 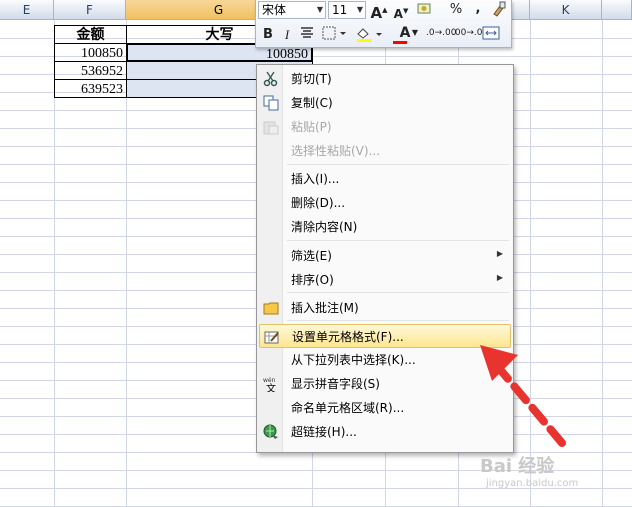 What do you see at coordinates (379, 11) in the screenshot?
I see `grow-font-button: A▲` at bounding box center [379, 11].